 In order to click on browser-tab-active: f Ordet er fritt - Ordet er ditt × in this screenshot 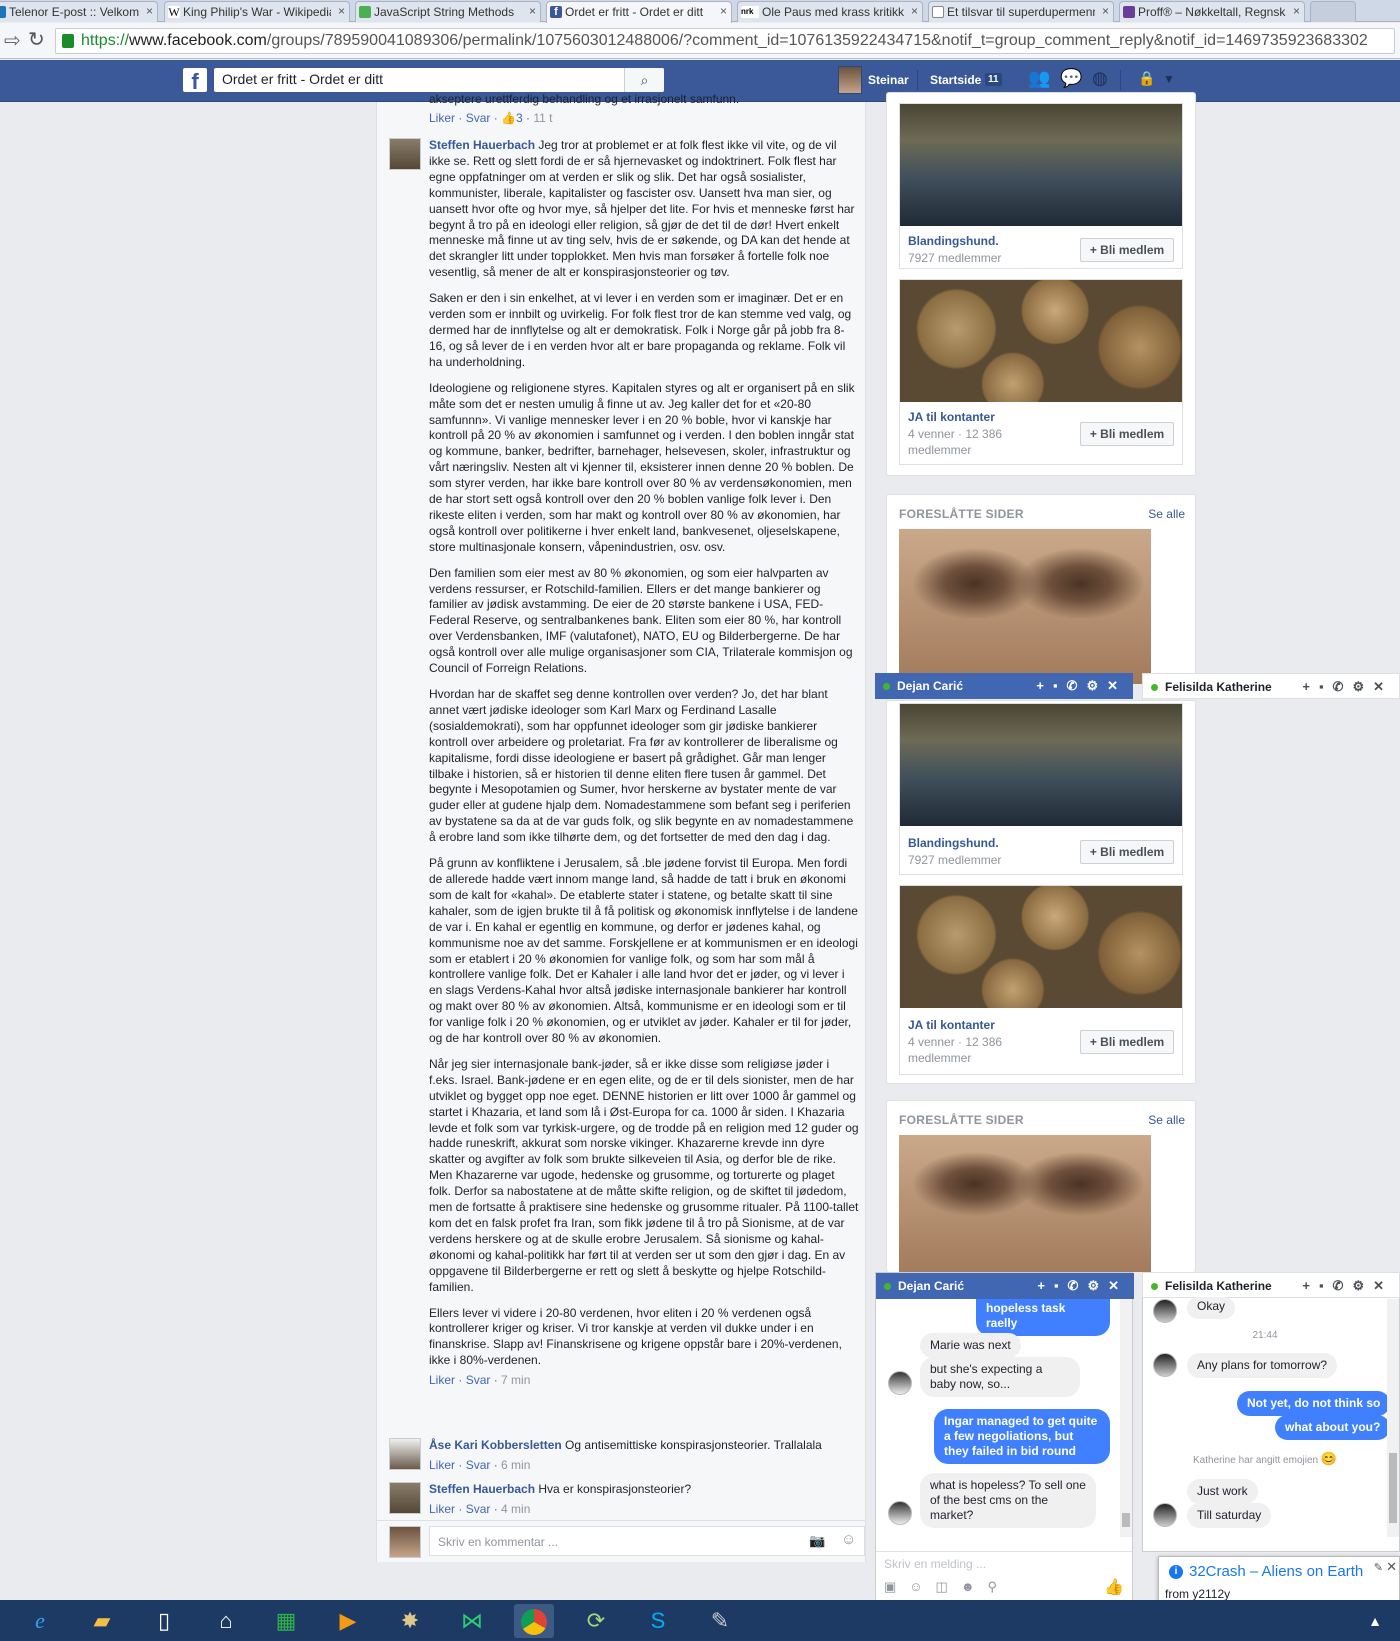, I will do `click(639, 12)`.